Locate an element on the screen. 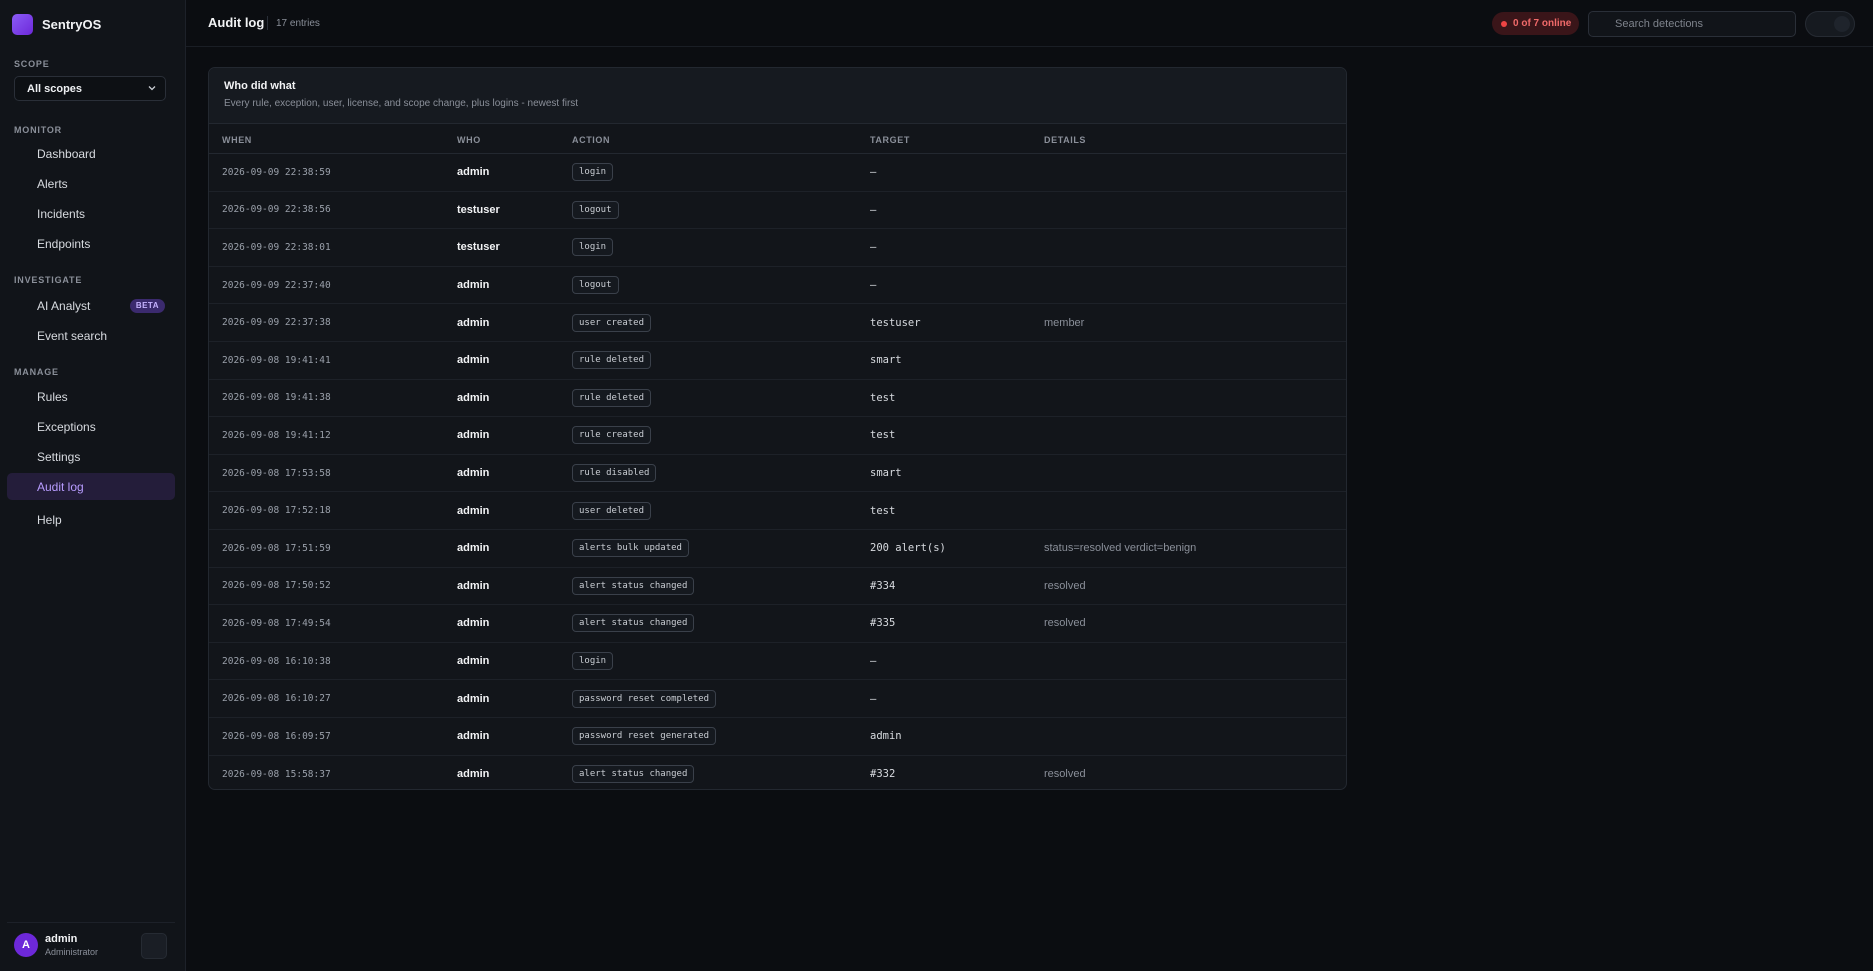 This screenshot has width=1873, height=971. online-count: 0 of 7 online is located at coordinates (1542, 23).